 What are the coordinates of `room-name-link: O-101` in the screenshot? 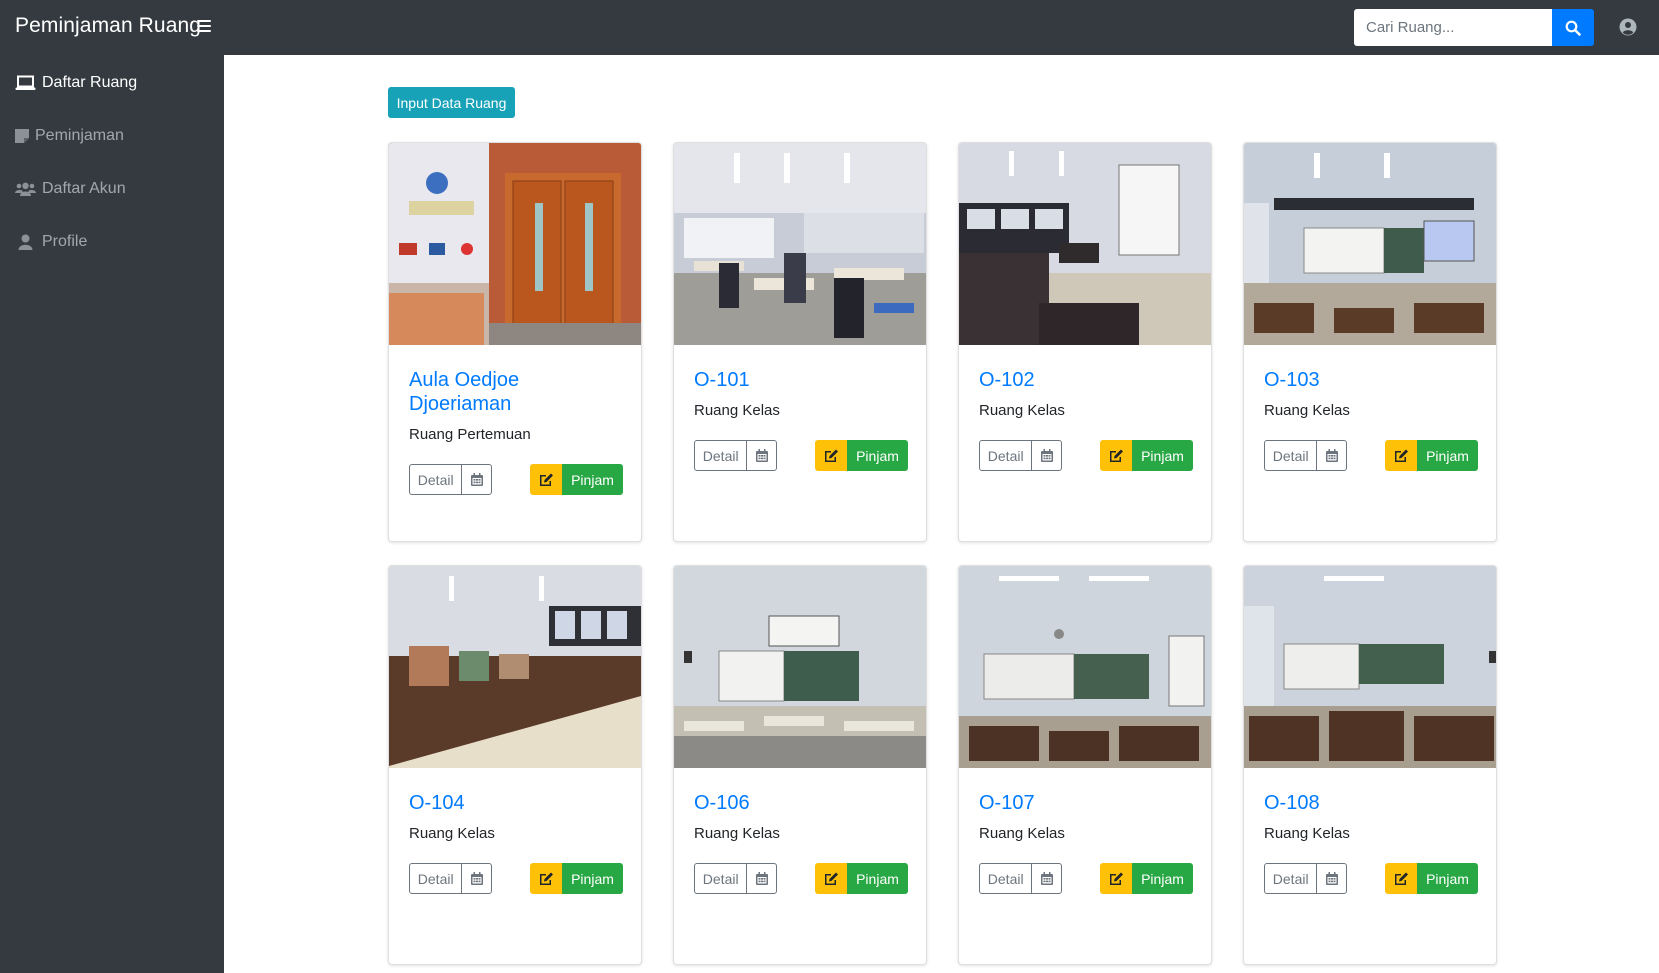 It's located at (801, 380).